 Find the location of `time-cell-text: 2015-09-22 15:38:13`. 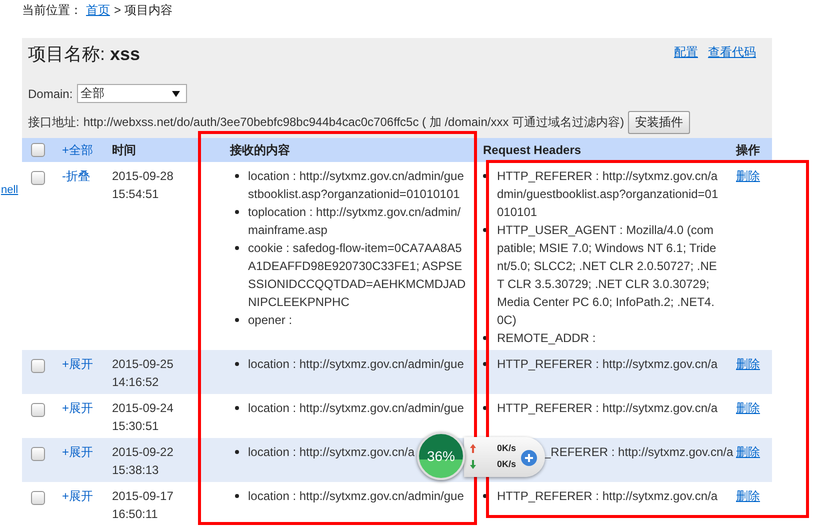

time-cell-text: 2015-09-22 15:38:13 is located at coordinates (143, 461).